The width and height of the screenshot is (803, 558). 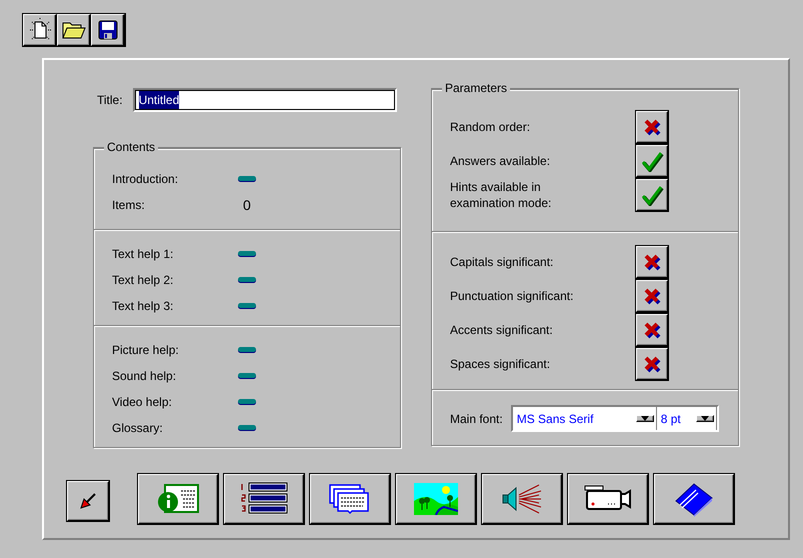 What do you see at coordinates (145, 376) in the screenshot?
I see `content-label: Sound help:` at bounding box center [145, 376].